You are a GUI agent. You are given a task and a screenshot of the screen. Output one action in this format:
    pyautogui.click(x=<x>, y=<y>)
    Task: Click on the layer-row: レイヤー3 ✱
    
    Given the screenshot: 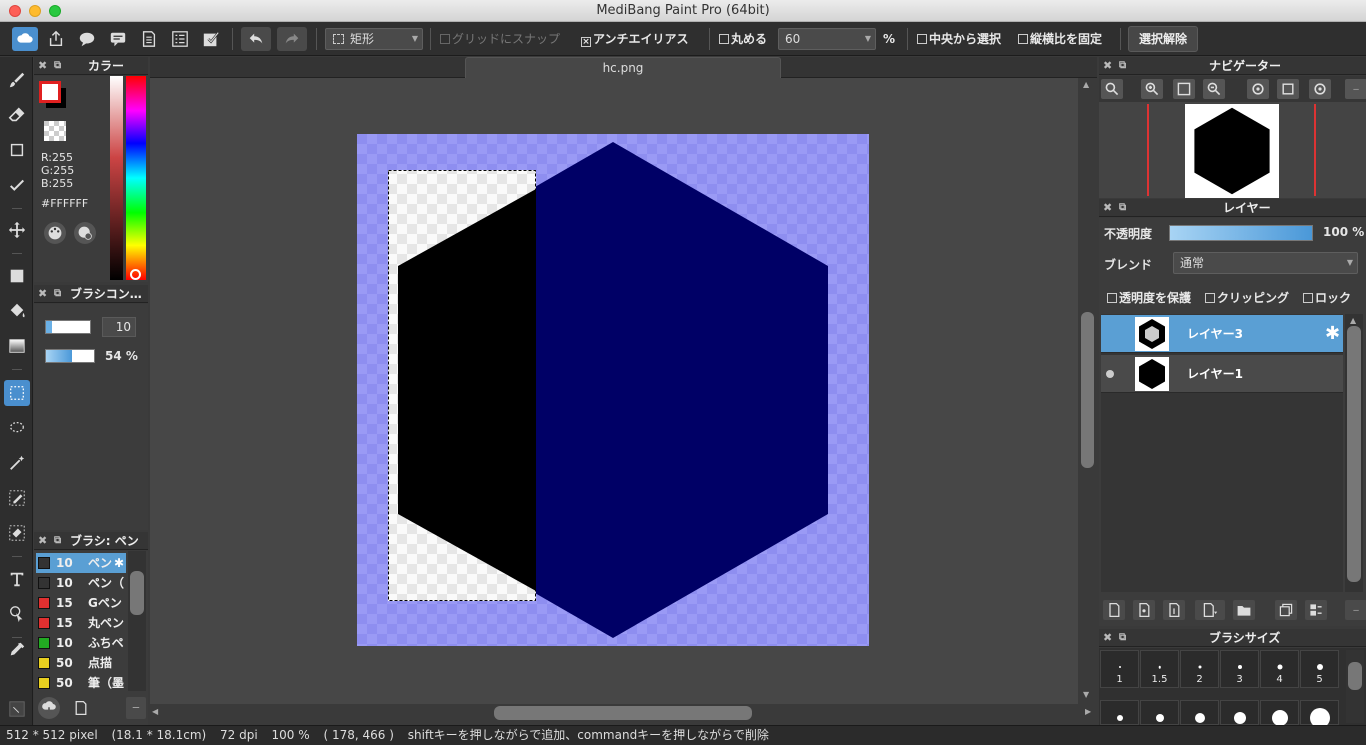 What is the action you would take?
    pyautogui.click(x=1222, y=334)
    